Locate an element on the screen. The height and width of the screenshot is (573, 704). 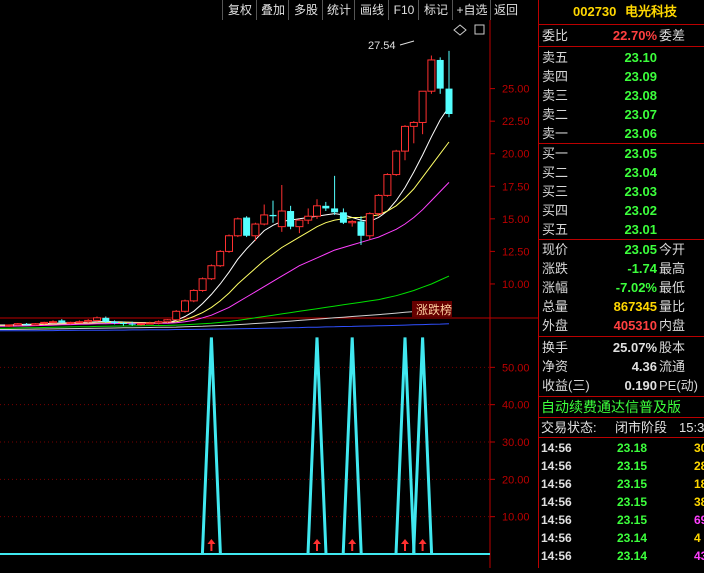
price-tick-label: 25.00 is located at coordinates (516, 90).